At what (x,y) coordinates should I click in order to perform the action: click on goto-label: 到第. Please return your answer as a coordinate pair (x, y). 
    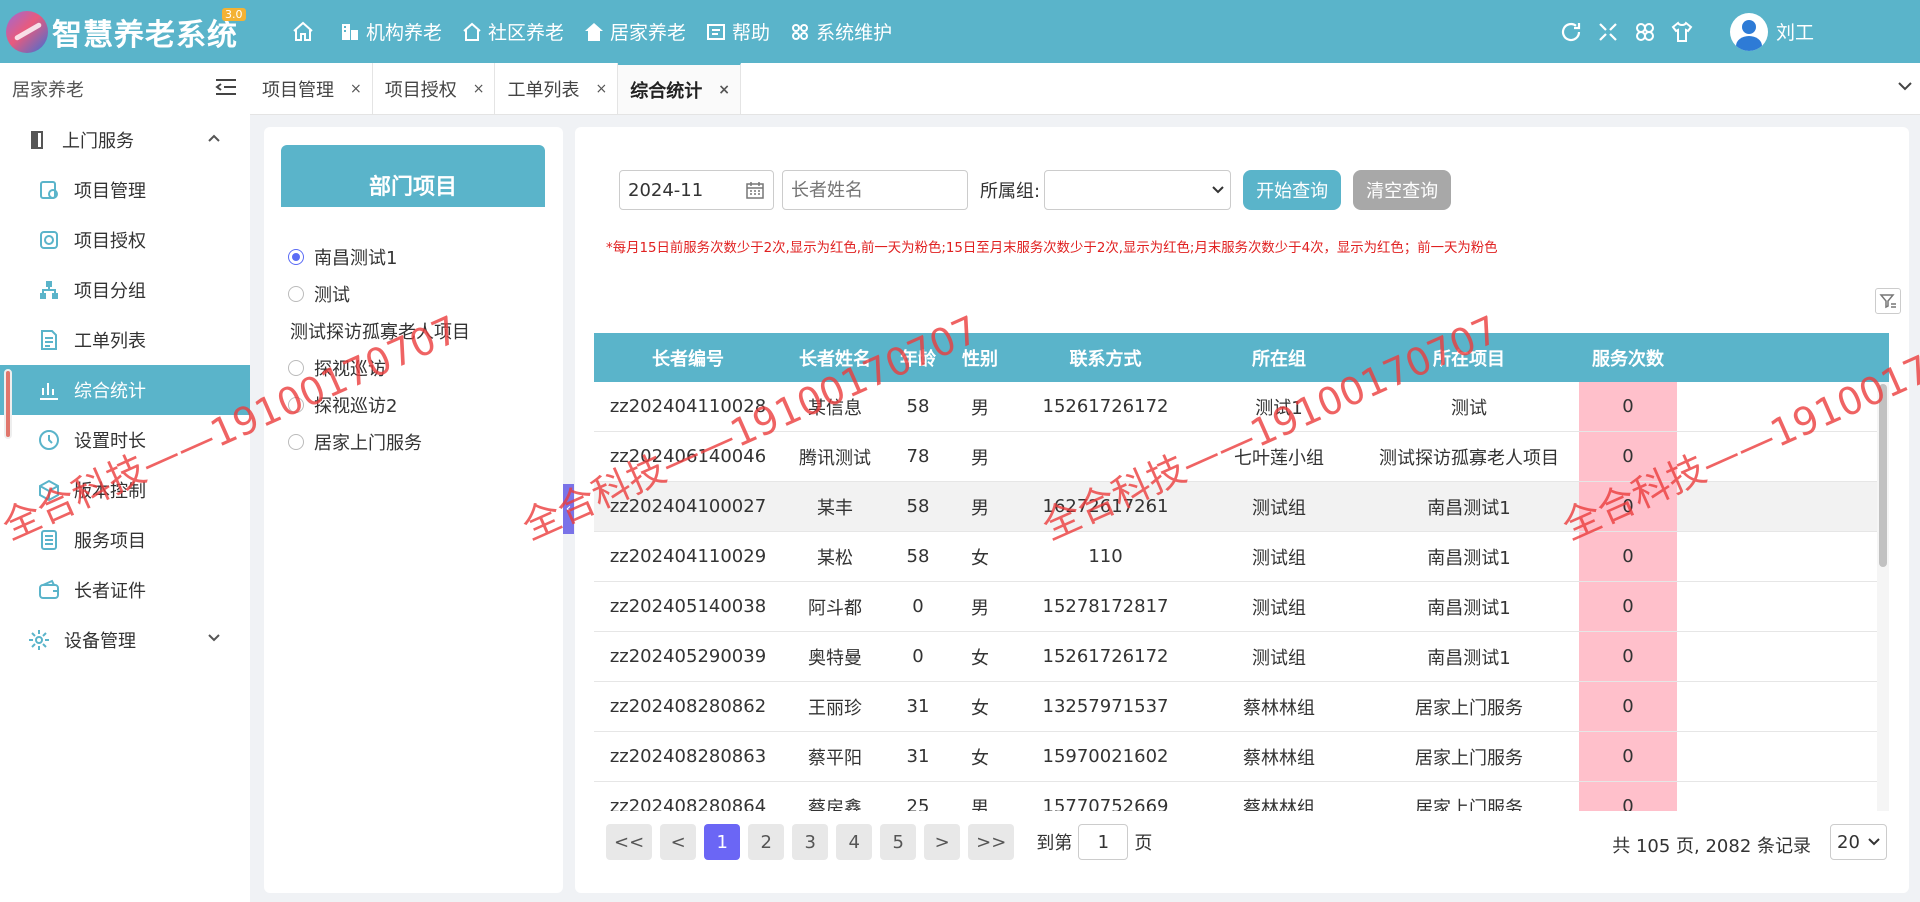
    Looking at the image, I should click on (1054, 843).